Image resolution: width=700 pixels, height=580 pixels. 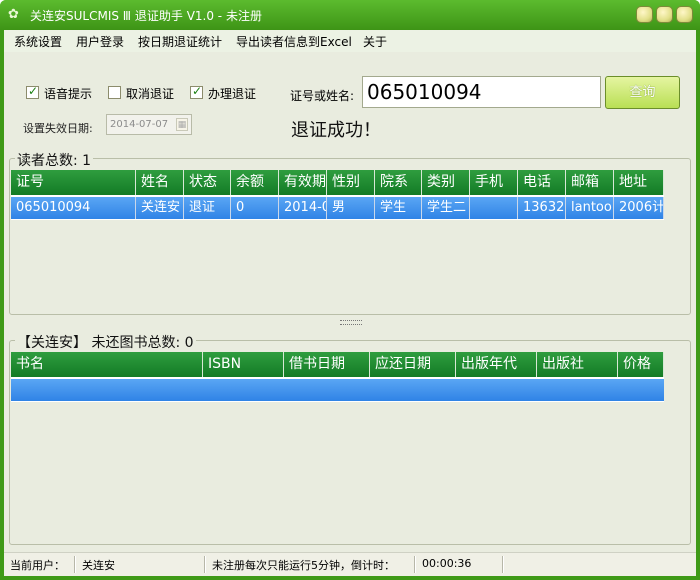 I want to click on col-header: 借书日期, so click(x=327, y=364).